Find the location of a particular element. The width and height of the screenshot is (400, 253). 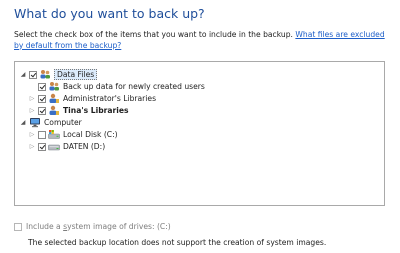

system-image-label: Include a system image of drives: (C:) is located at coordinates (98, 226).